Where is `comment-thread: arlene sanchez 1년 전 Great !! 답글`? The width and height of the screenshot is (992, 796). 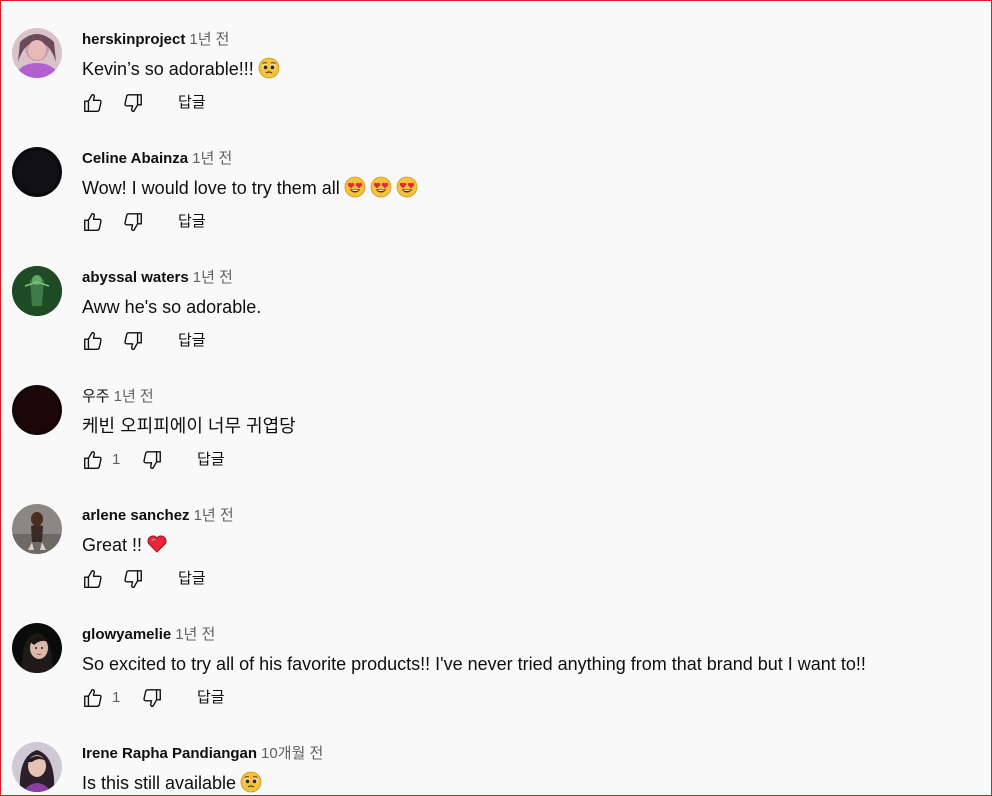 comment-thread: arlene sanchez 1년 전 Great !! 답글 is located at coordinates (496, 563).